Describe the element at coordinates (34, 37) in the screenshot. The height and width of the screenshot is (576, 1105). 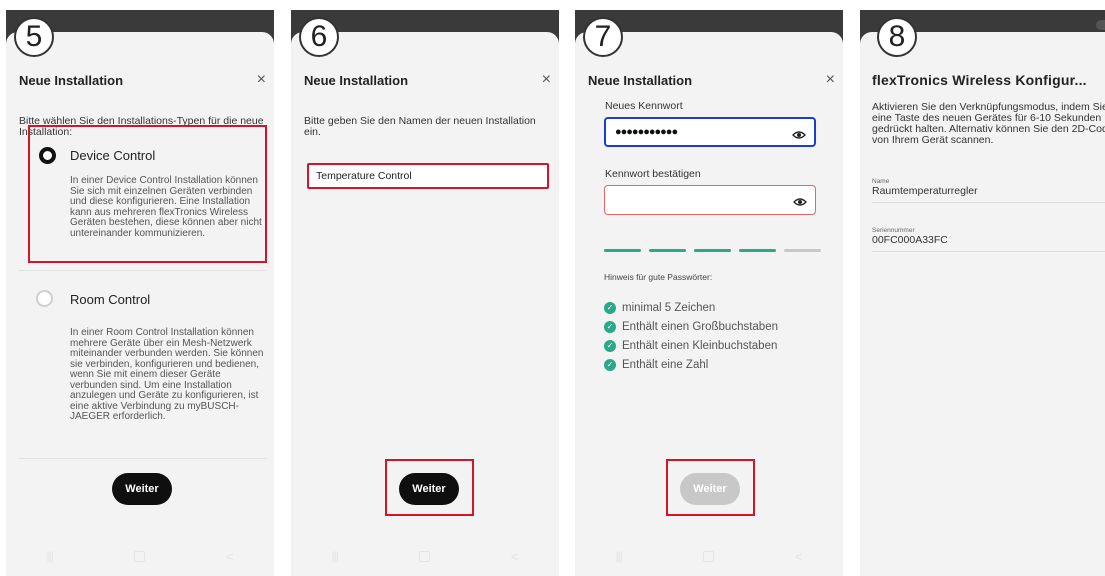
I see `step-number-badge: 5` at that location.